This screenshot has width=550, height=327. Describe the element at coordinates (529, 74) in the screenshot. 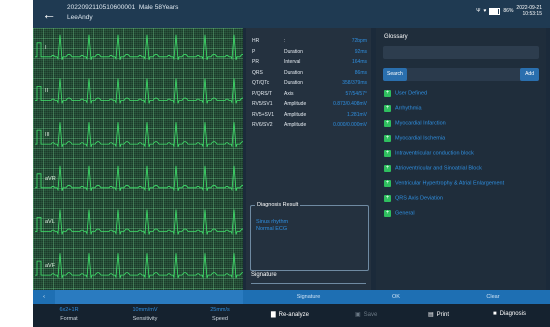

I see `add-button: Add` at that location.